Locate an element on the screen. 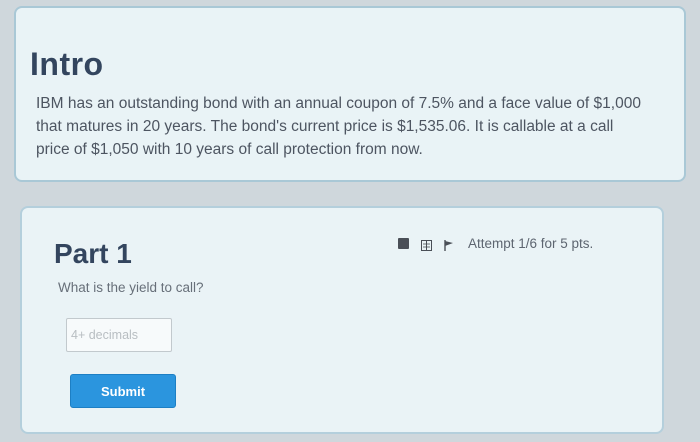 Image resolution: width=700 pixels, height=442 pixels. question-text: What is the yield to call? is located at coordinates (131, 287).